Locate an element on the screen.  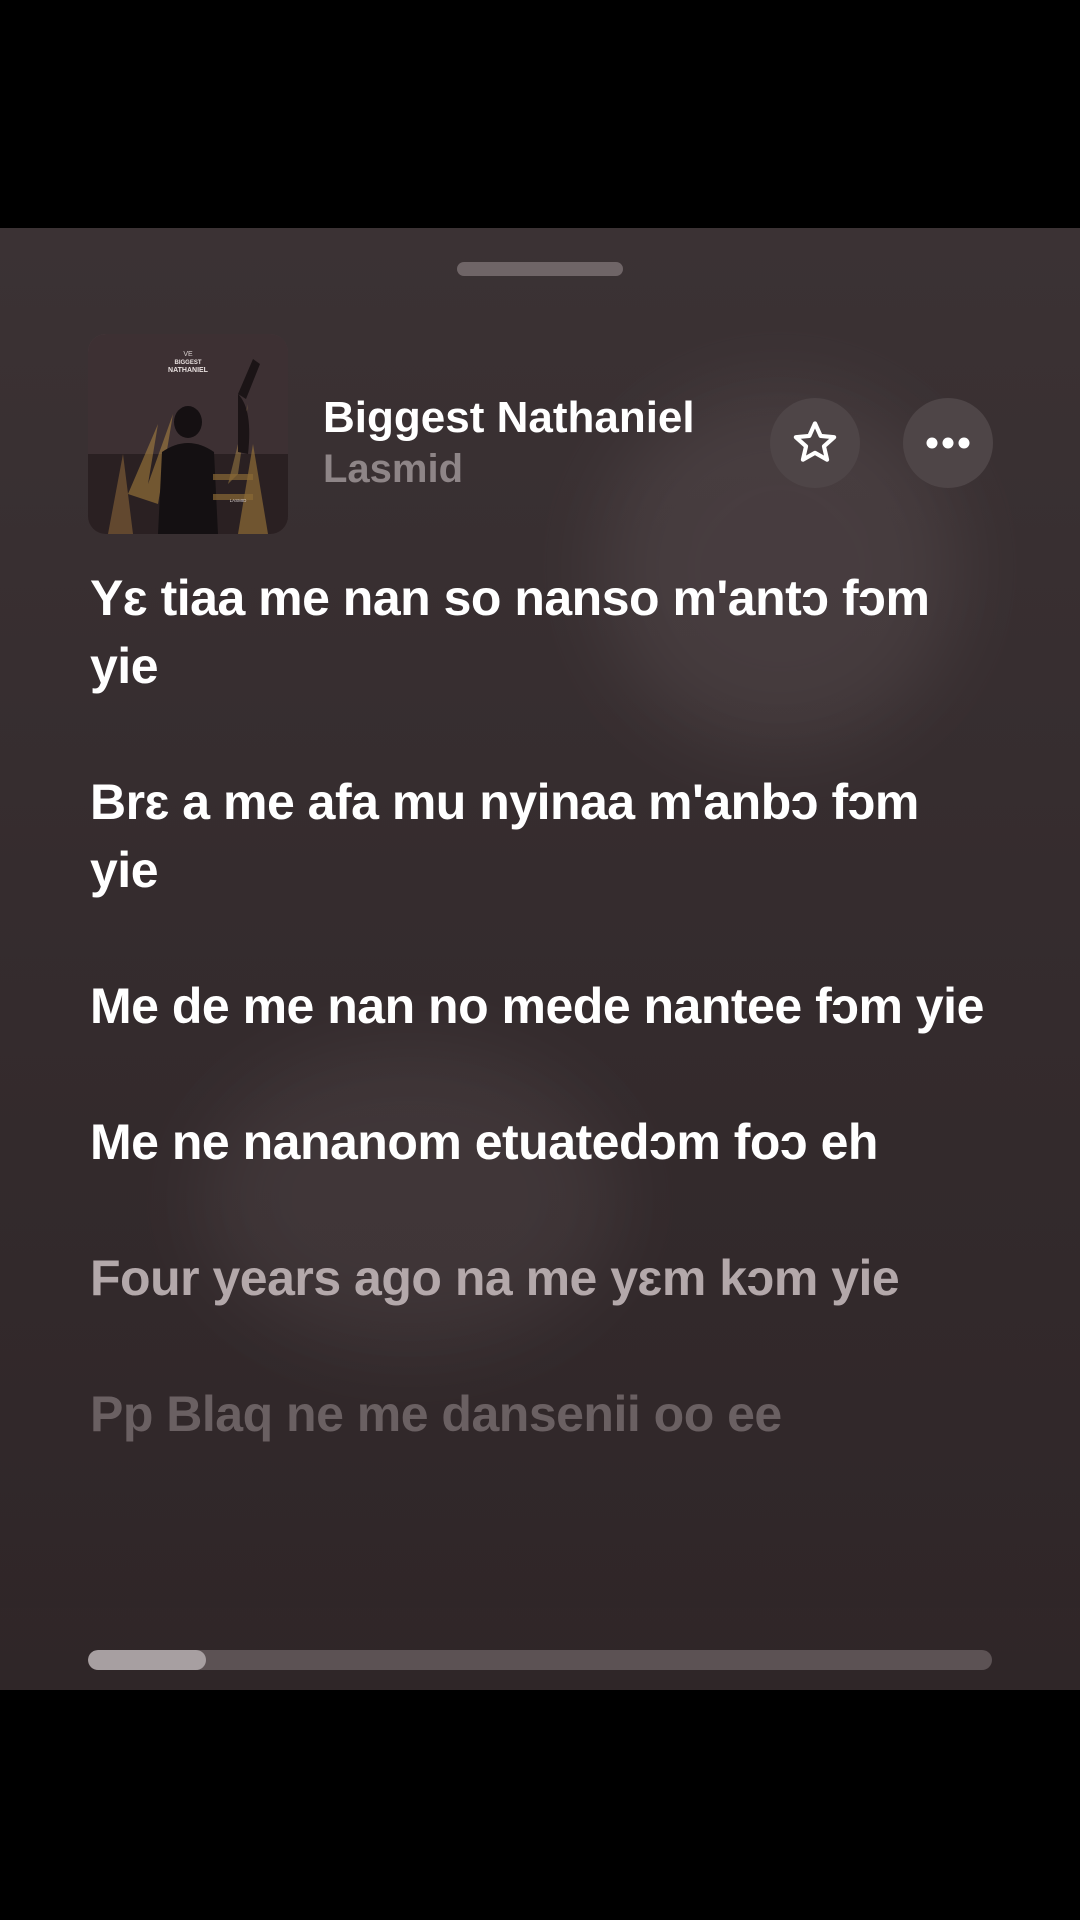
lyrics-fade-overlay is located at coordinates (540, 1558).